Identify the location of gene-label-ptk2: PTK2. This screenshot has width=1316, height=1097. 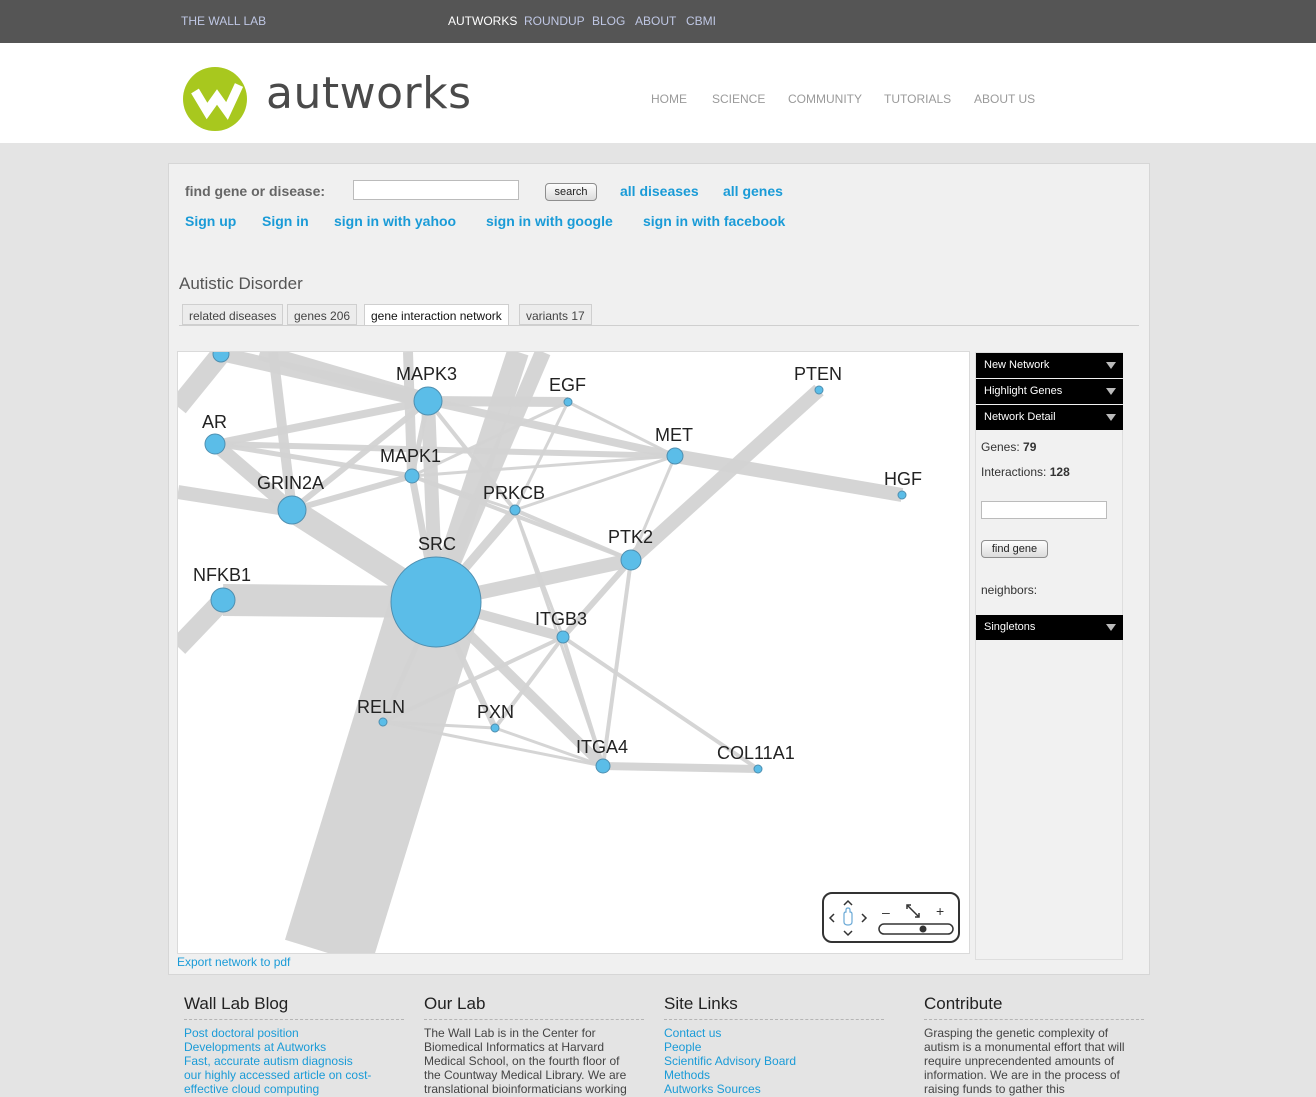
(630, 537).